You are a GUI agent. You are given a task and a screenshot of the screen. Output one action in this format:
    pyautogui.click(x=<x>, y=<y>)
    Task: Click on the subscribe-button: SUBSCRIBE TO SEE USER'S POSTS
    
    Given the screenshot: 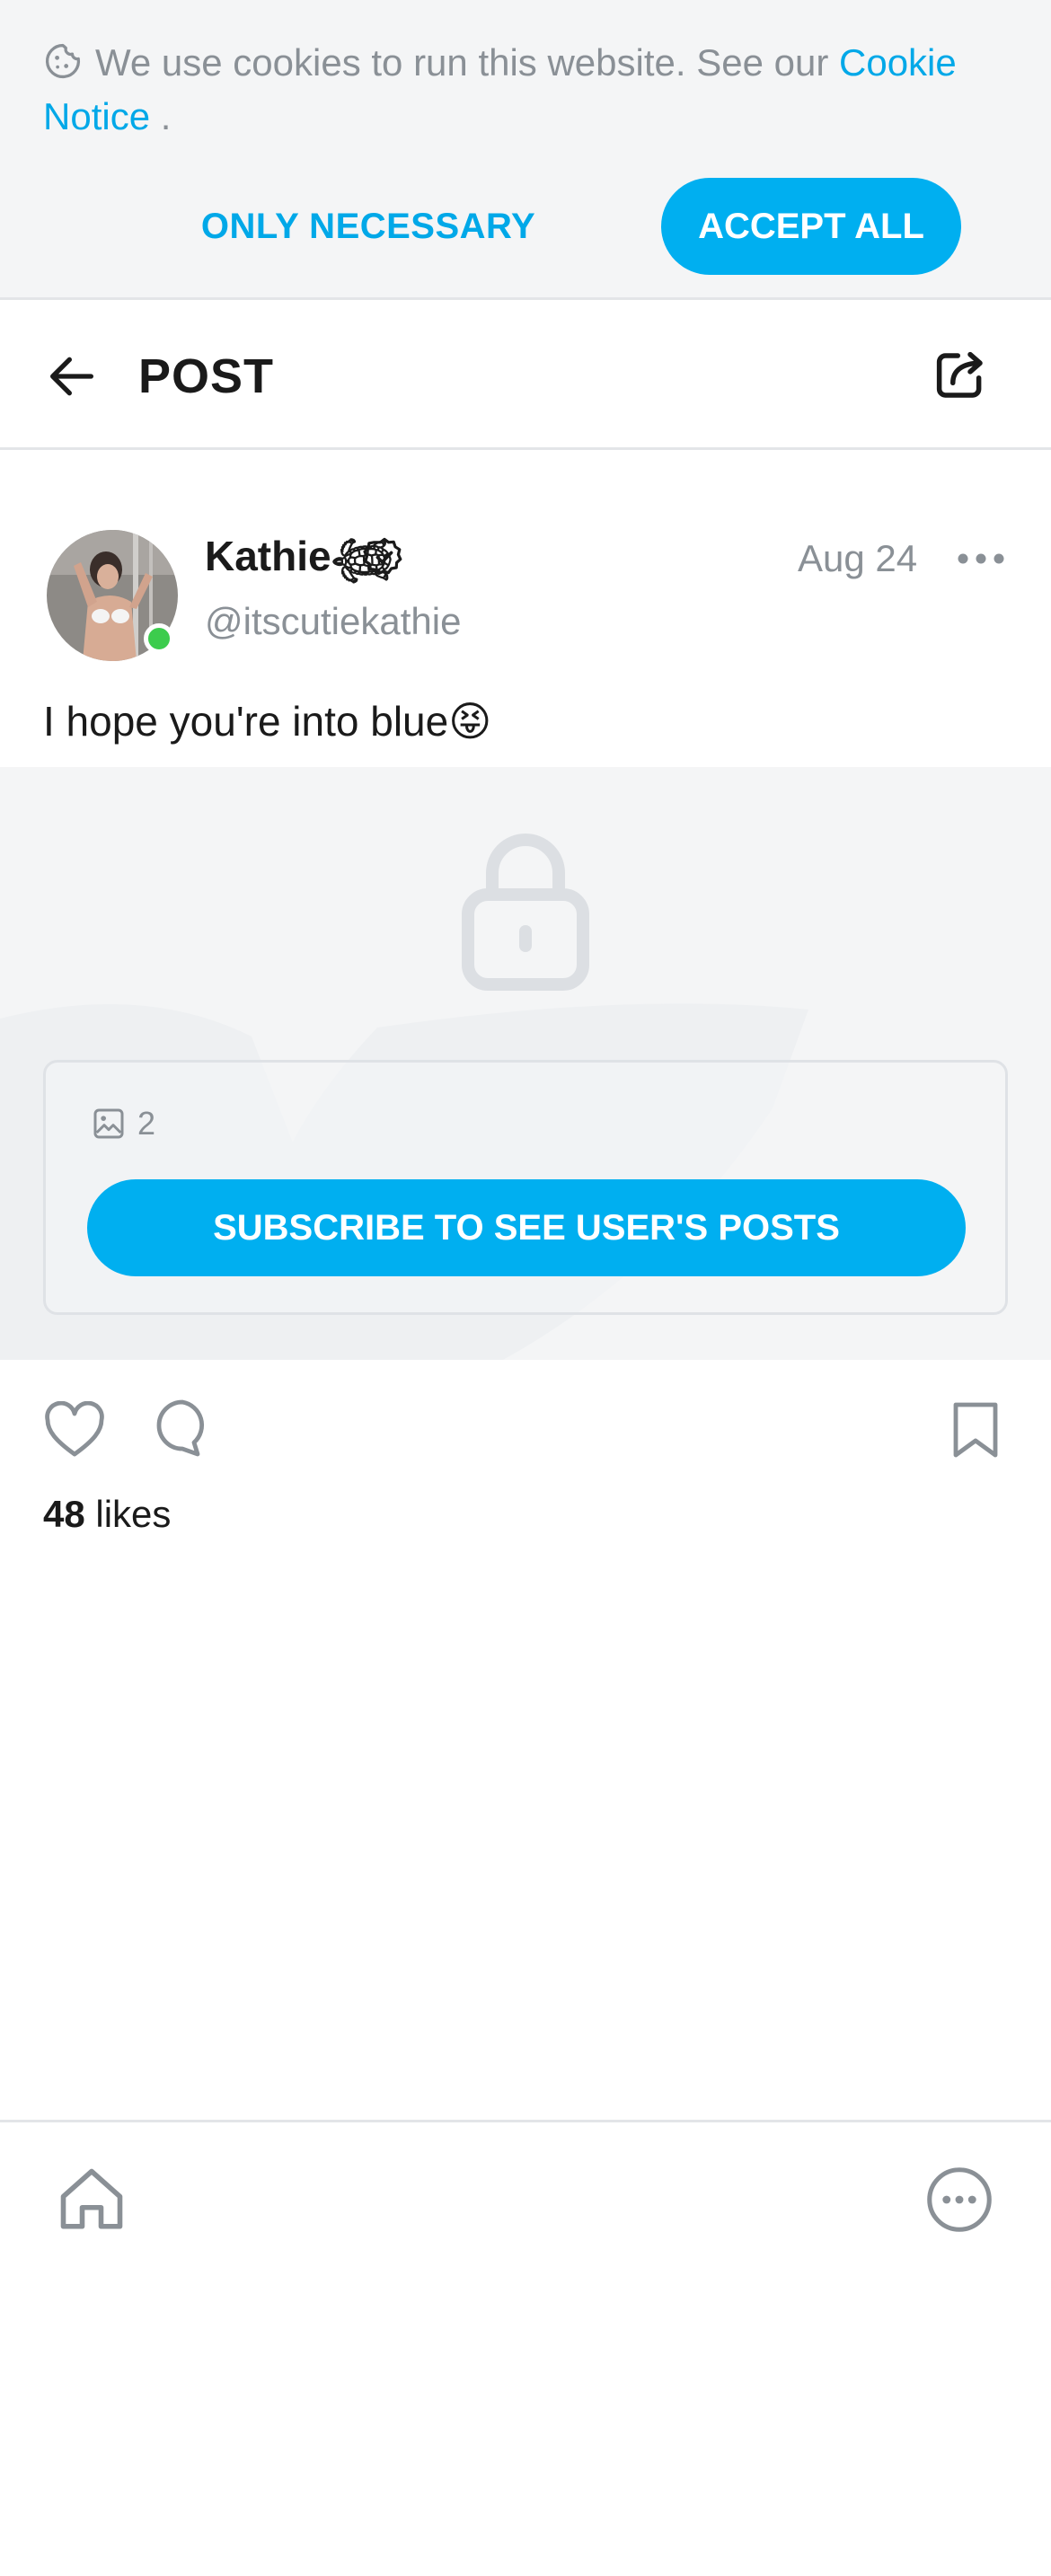 What is the action you would take?
    pyautogui.click(x=526, y=1227)
    